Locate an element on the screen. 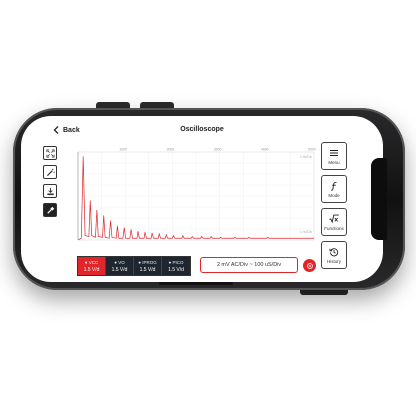 Image resolution: width=416 pixels, height=416 pixels. history-icon is located at coordinates (334, 251).